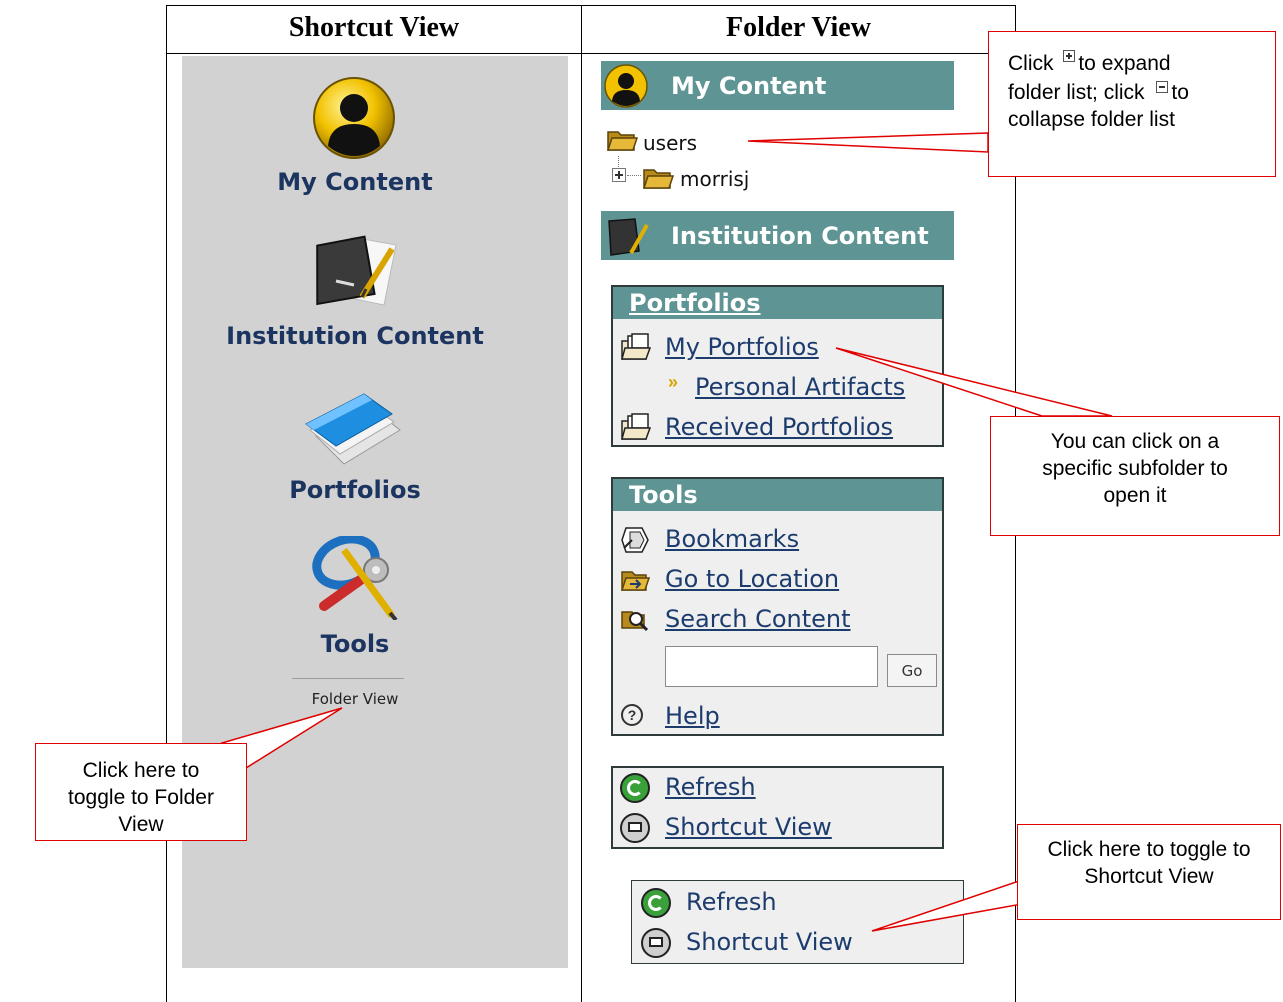 This screenshot has width=1283, height=1002. Describe the element at coordinates (591, 53) in the screenshot. I see `table-header-divider` at that location.